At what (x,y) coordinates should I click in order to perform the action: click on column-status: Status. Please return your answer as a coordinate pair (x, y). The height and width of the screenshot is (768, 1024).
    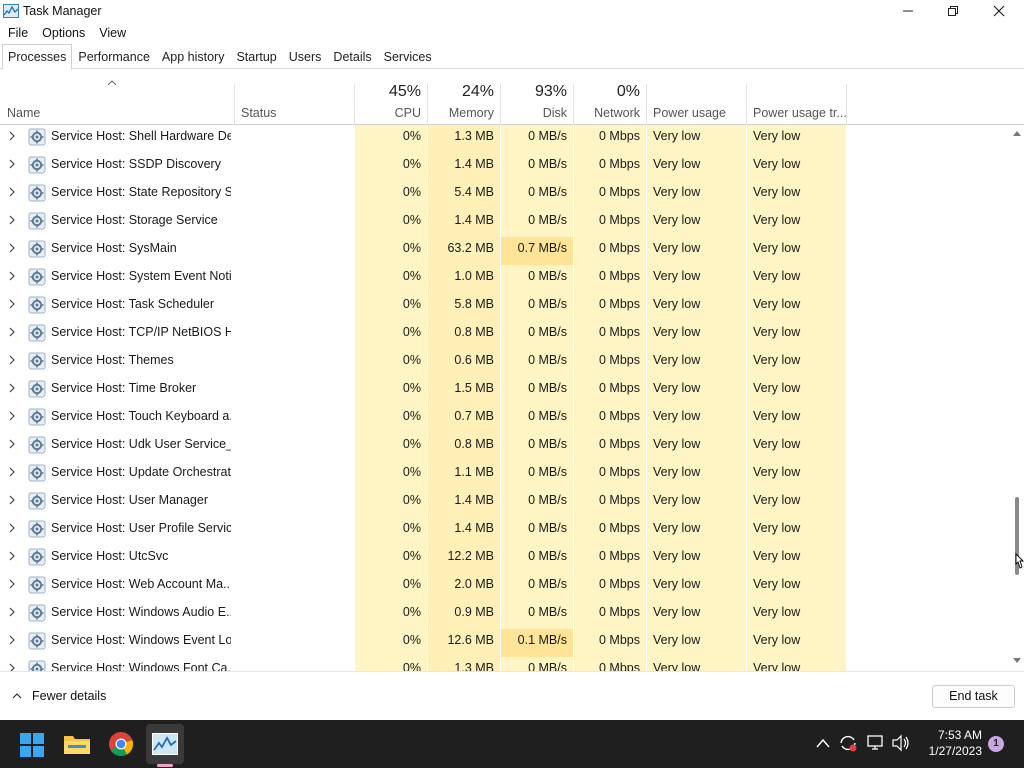
    Looking at the image, I should click on (295, 97).